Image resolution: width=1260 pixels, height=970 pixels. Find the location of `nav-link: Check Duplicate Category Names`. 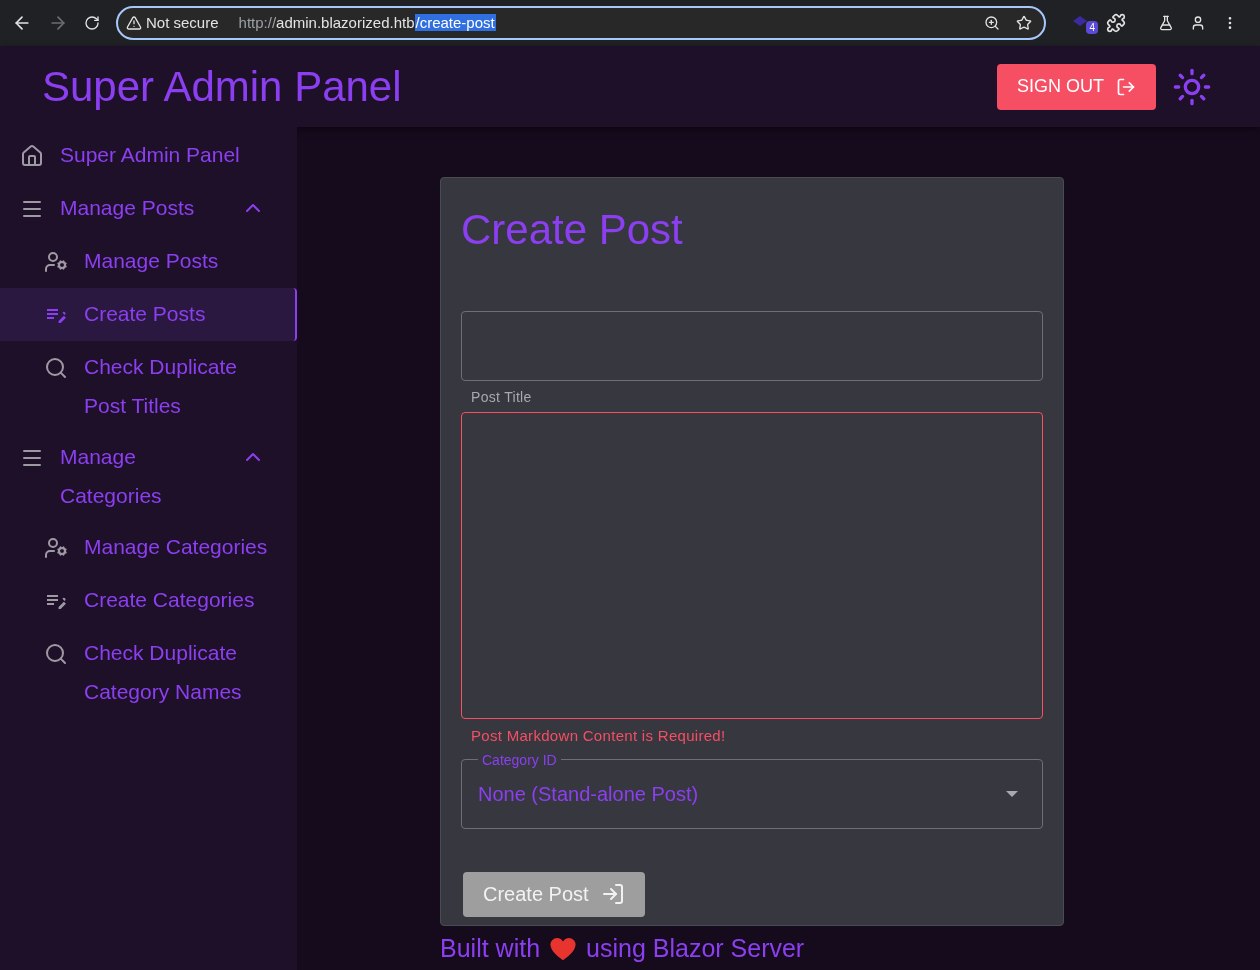

nav-link: Check Duplicate Category Names is located at coordinates (148, 672).